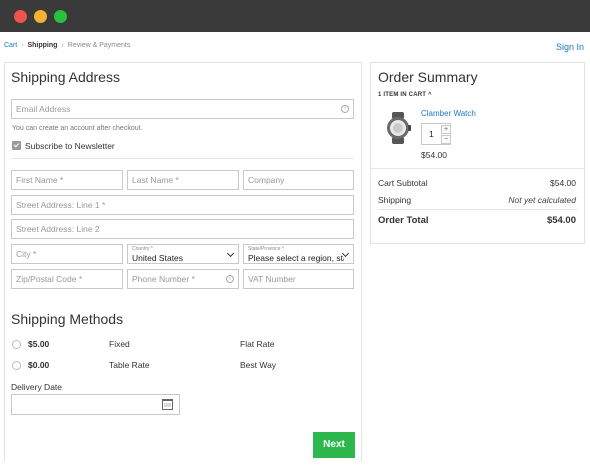 This screenshot has height=470, width=590. I want to click on shipping-address-title: Shipping Address, so click(65, 77).